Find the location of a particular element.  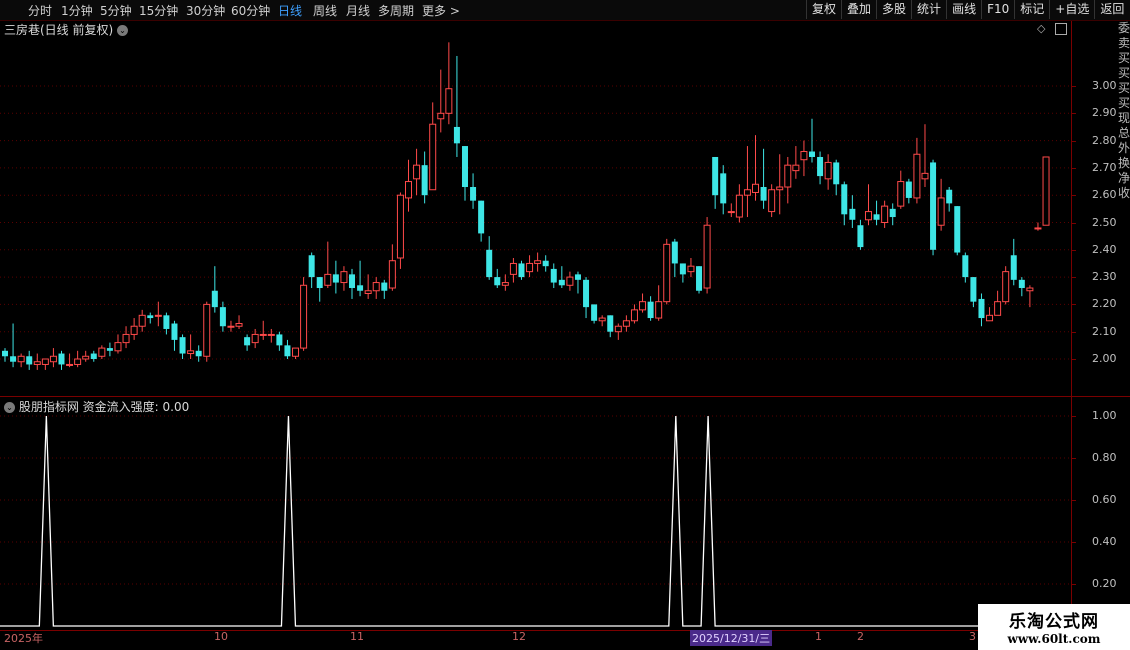

toolbar-button: 返回 is located at coordinates (1111, 9).